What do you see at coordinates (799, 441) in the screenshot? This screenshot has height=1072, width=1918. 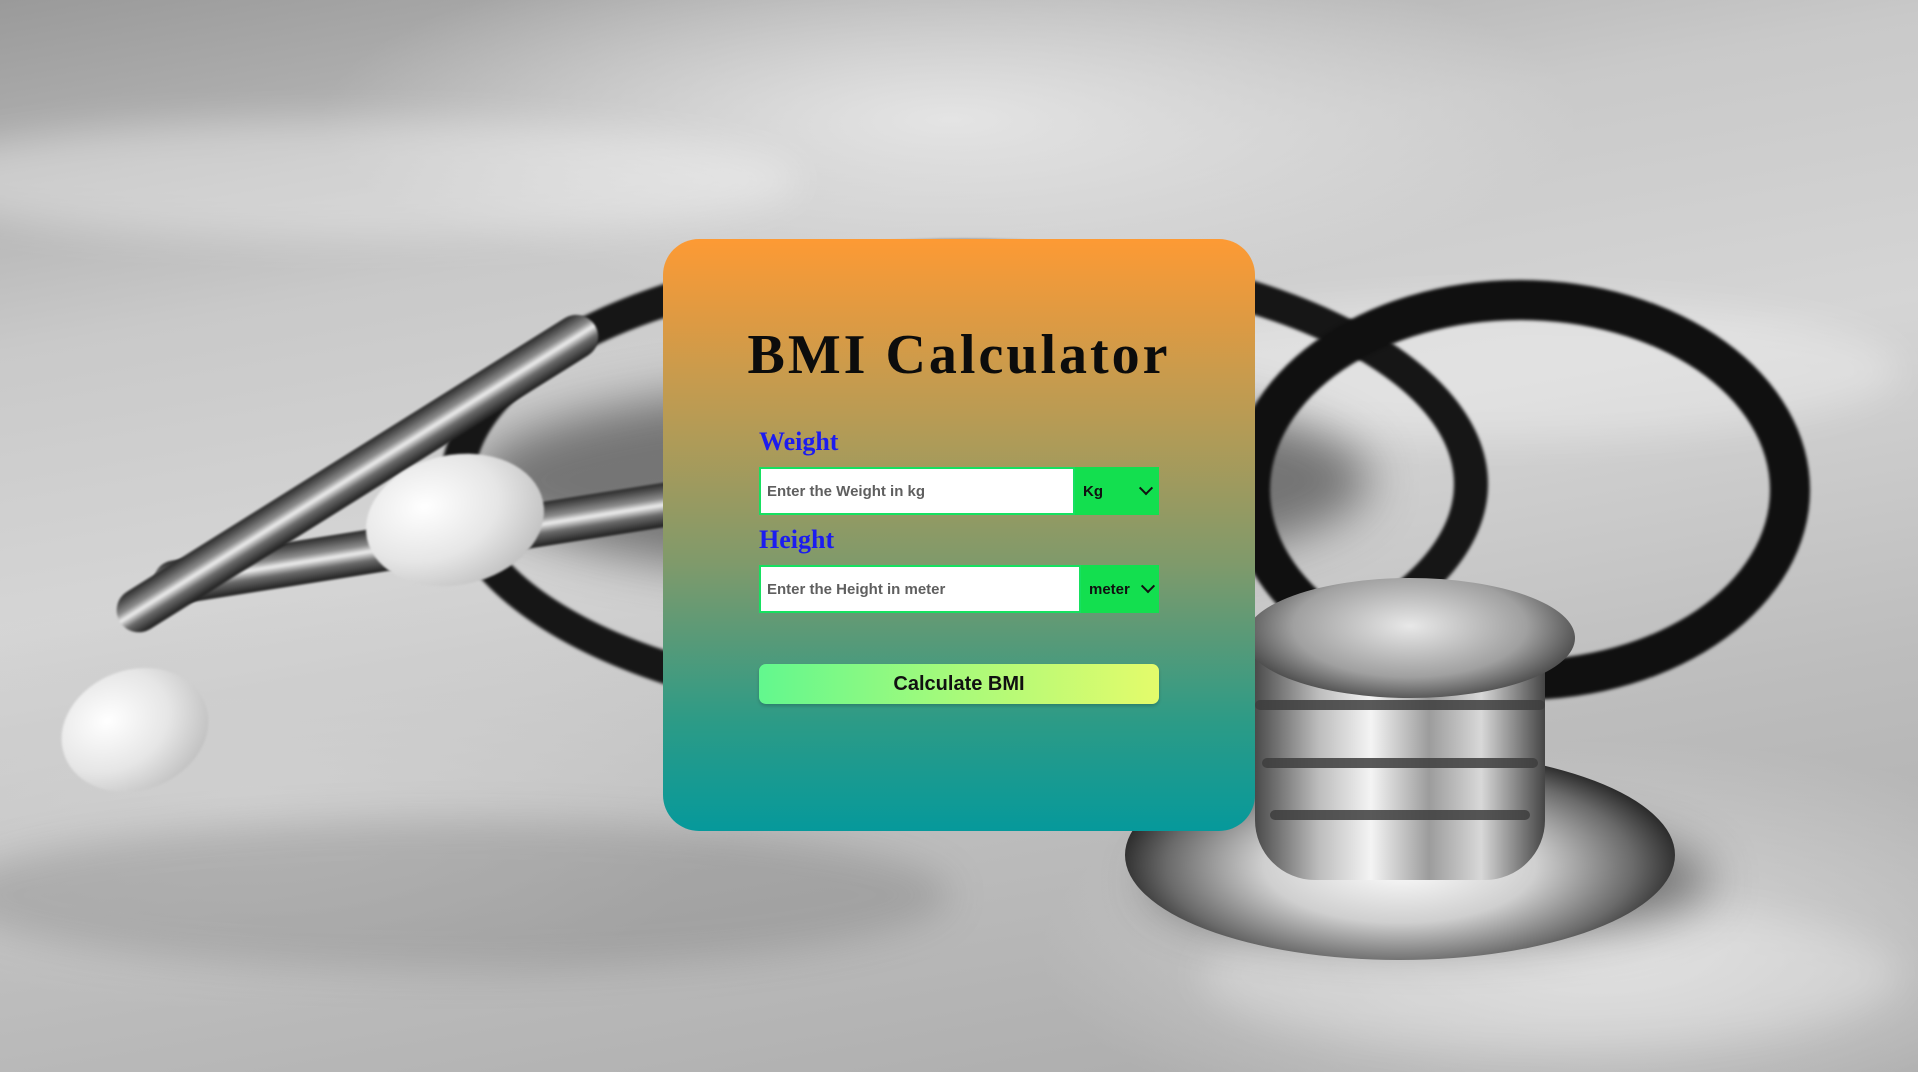 I see `weight-label: Weight` at bounding box center [799, 441].